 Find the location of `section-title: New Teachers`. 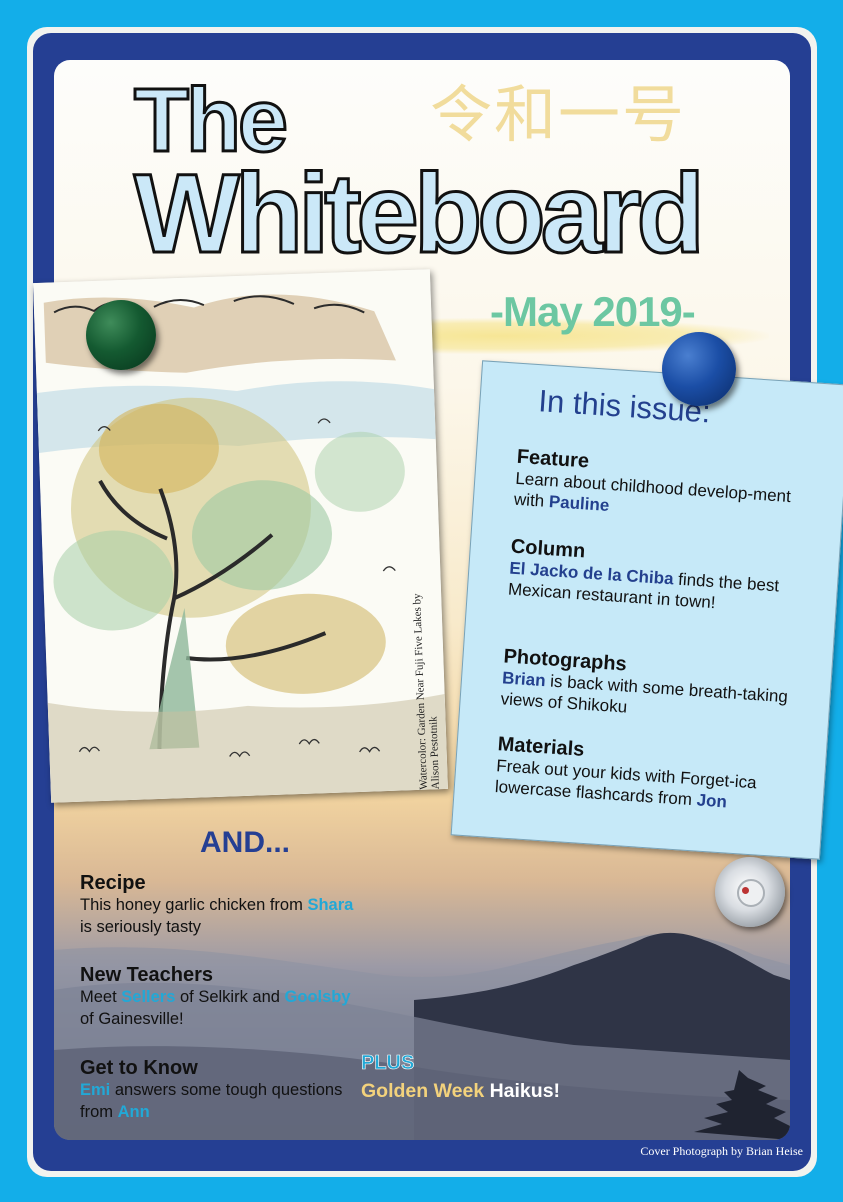

section-title: New Teachers is located at coordinates (147, 975).